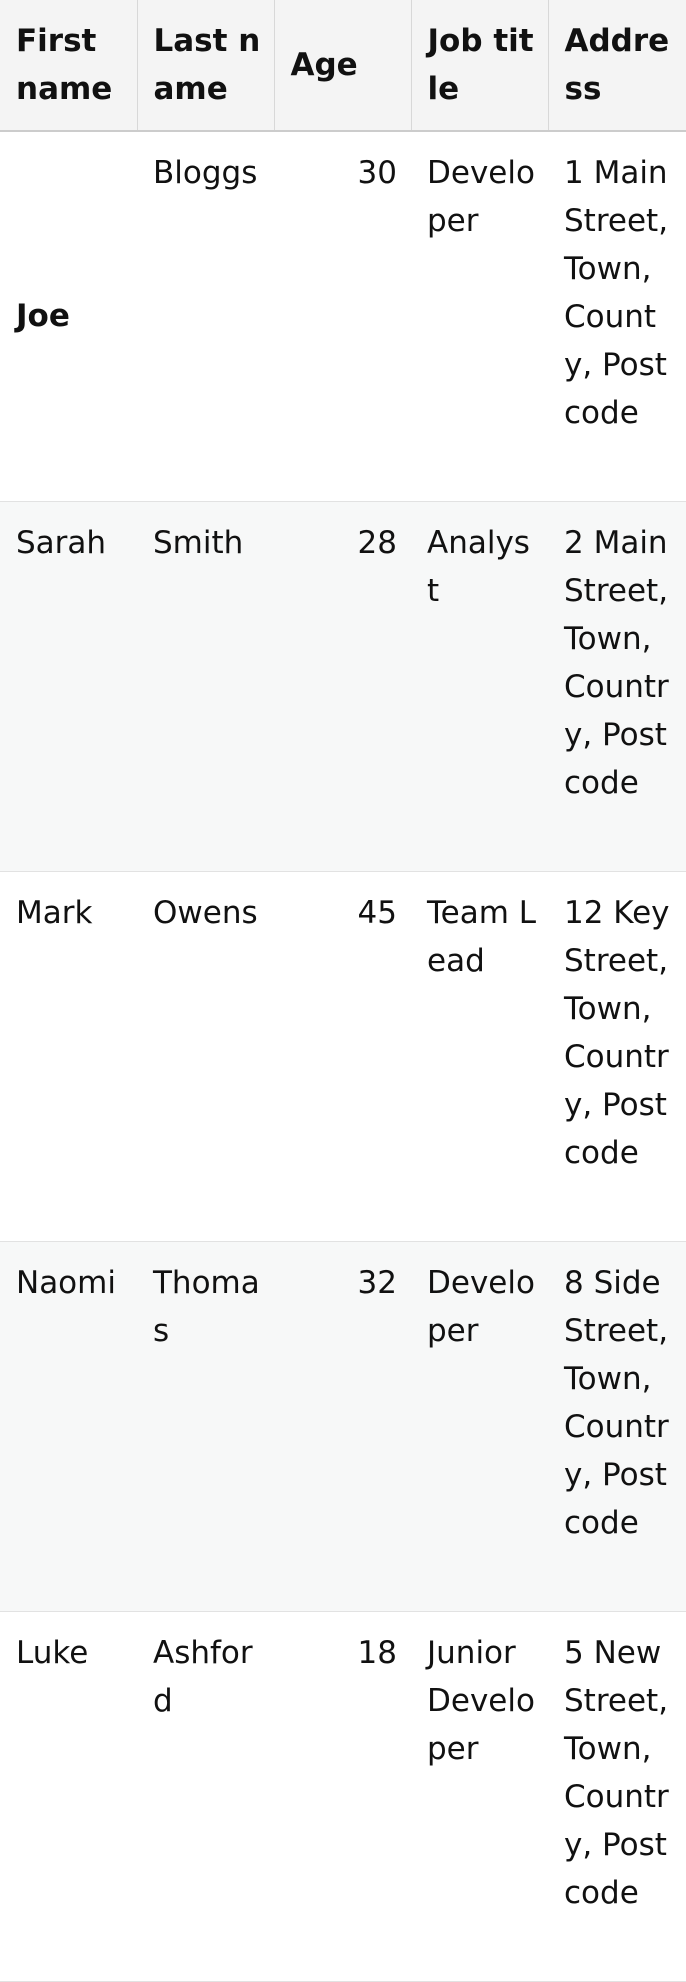  Describe the element at coordinates (617, 1426) in the screenshot. I see `cell-address: 8 Side Street, Town, Country, Postcode` at that location.